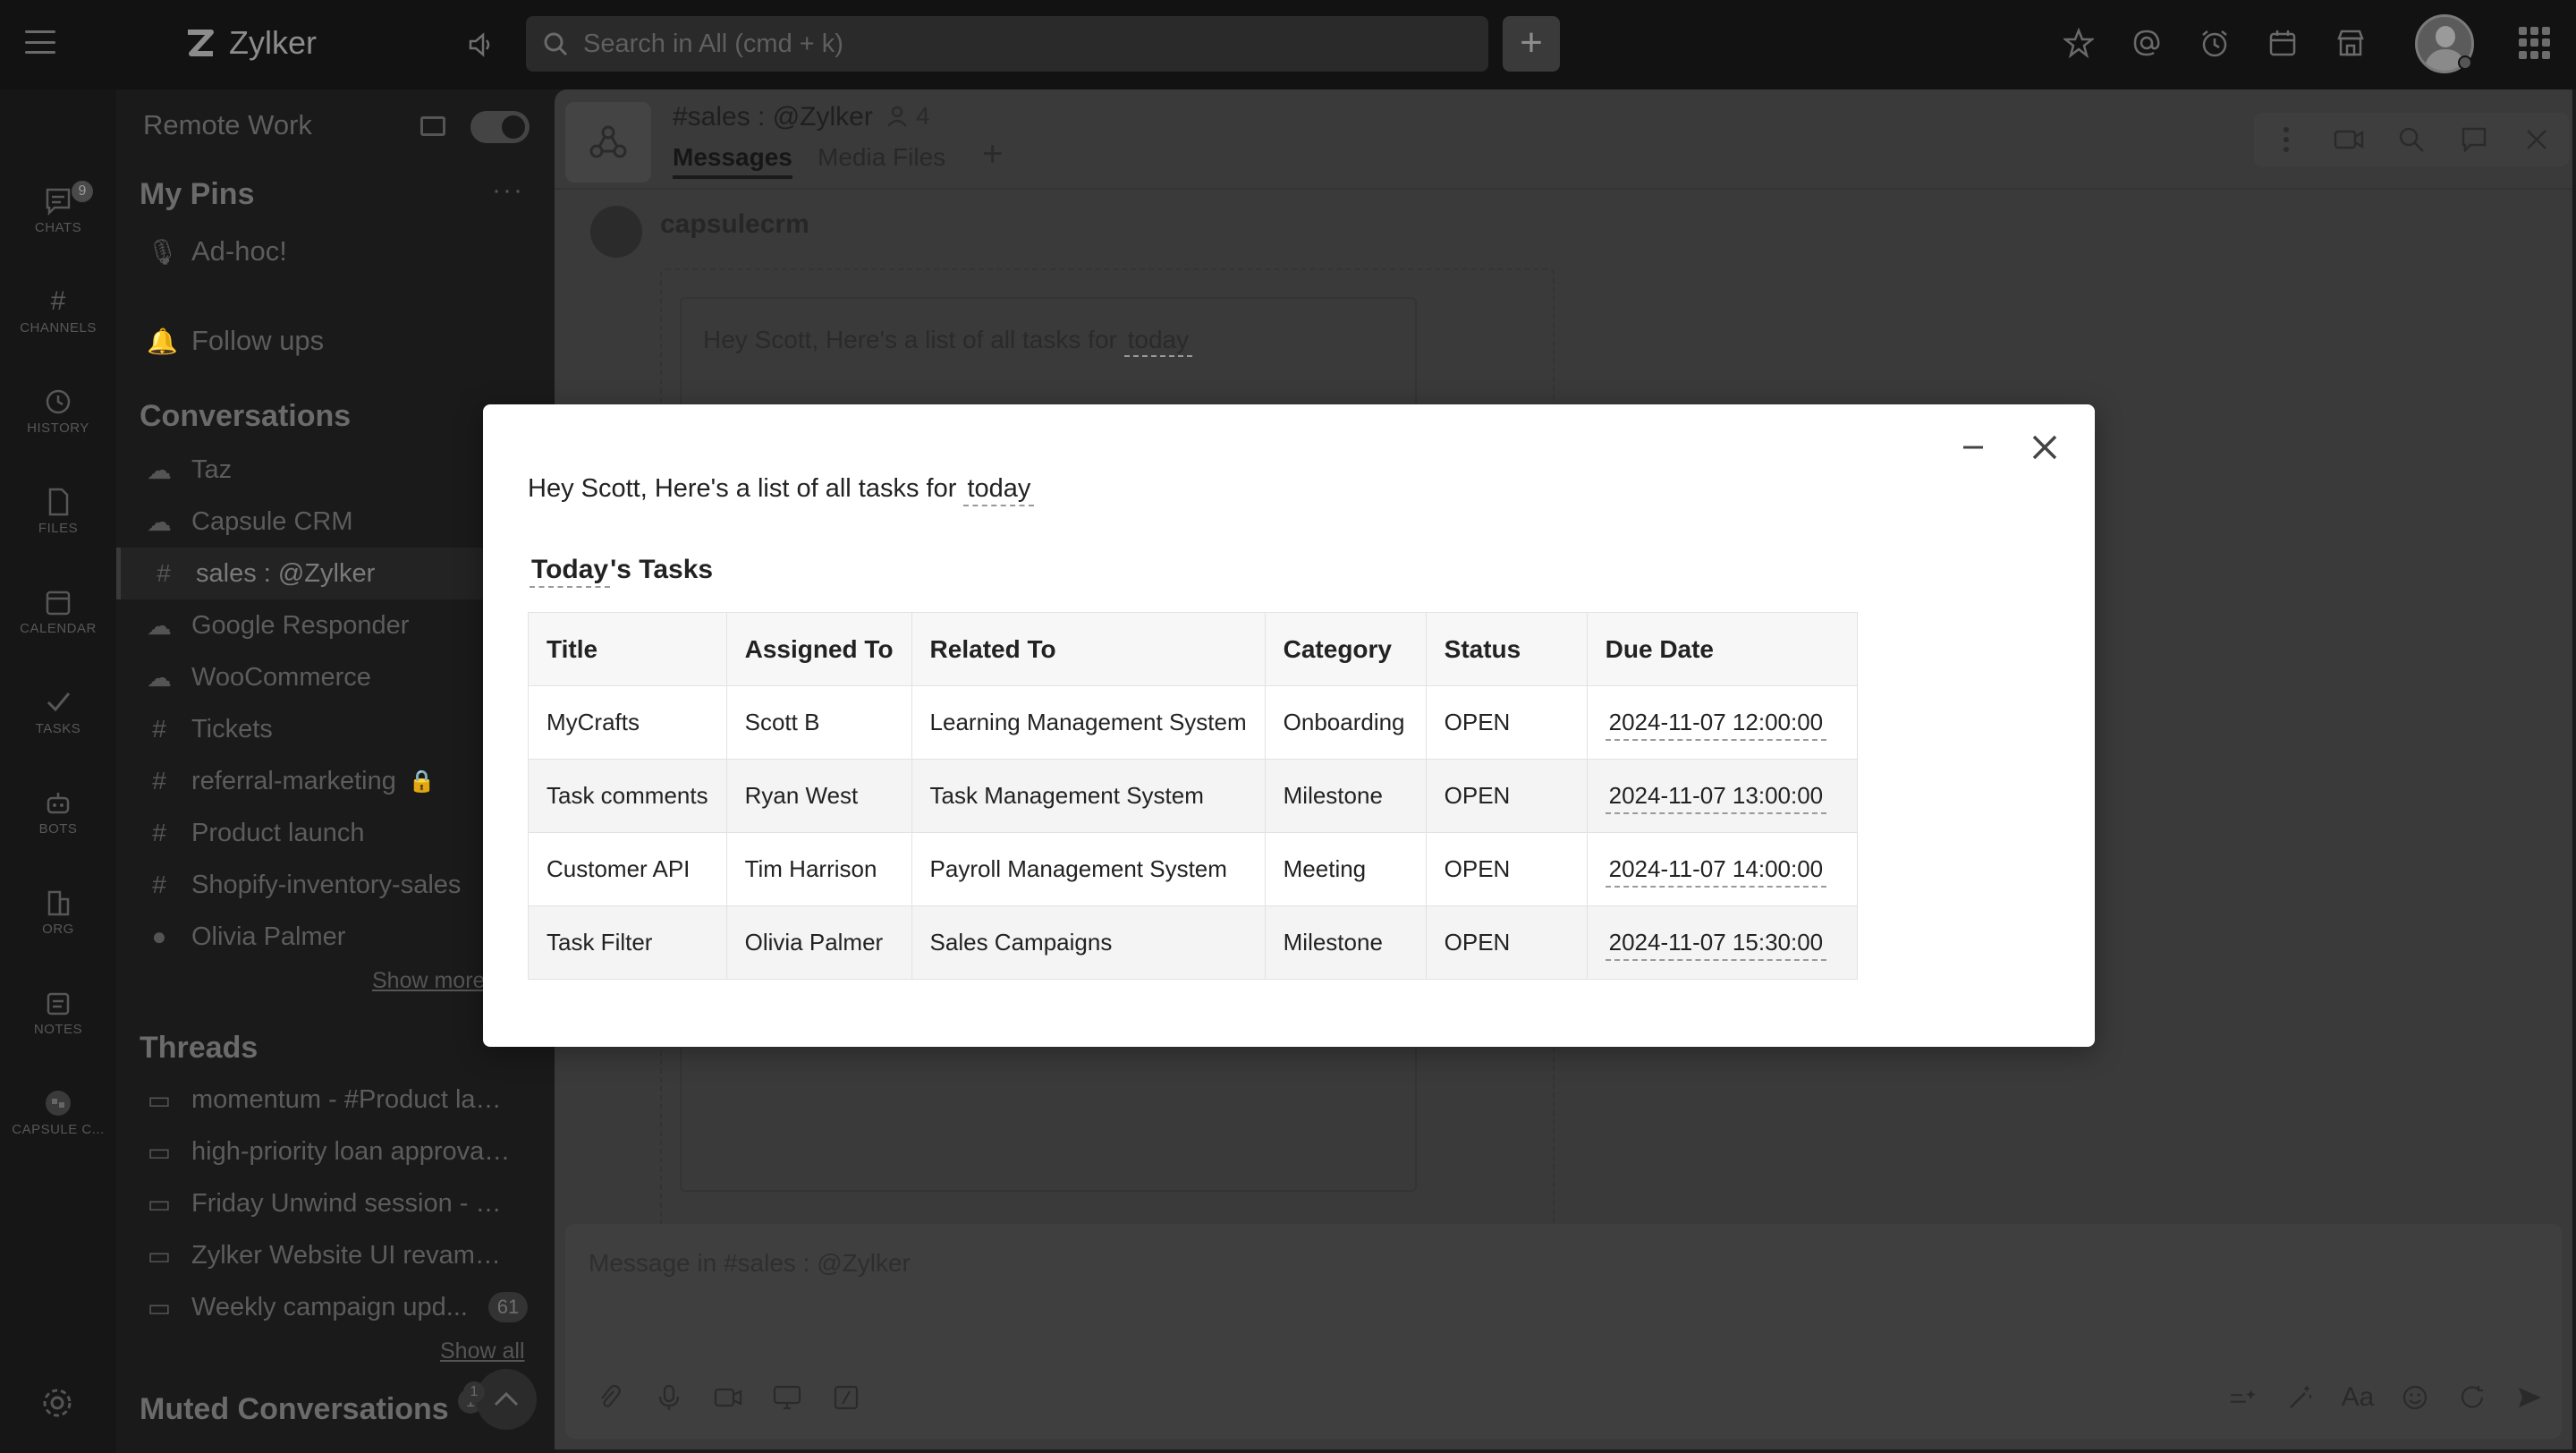 The height and width of the screenshot is (1453, 2576). I want to click on modal-subtitle: Today's Tasks, so click(621, 571).